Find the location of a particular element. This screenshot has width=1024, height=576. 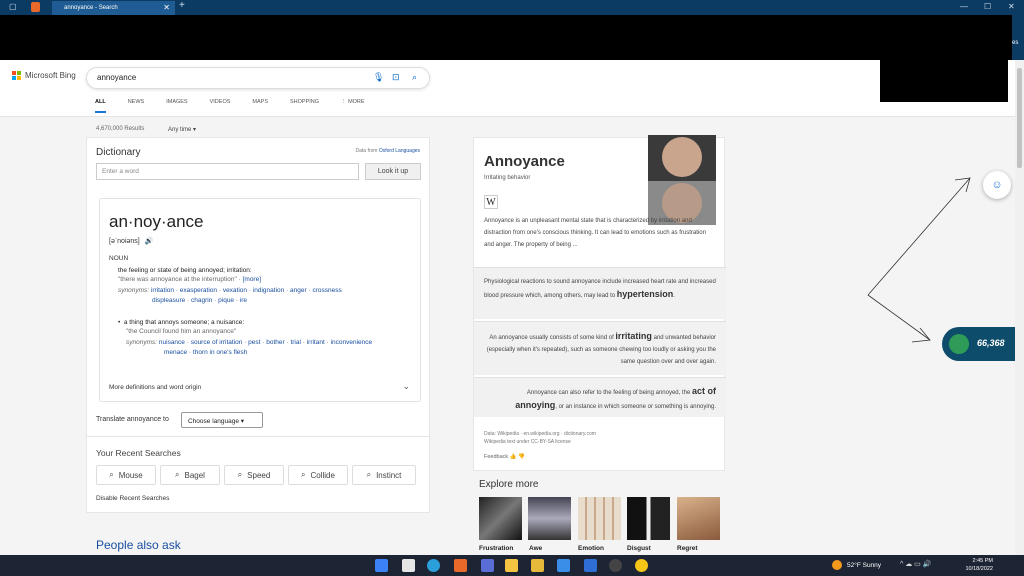

choose-language-select: Choose language ▾ is located at coordinates (222, 420).